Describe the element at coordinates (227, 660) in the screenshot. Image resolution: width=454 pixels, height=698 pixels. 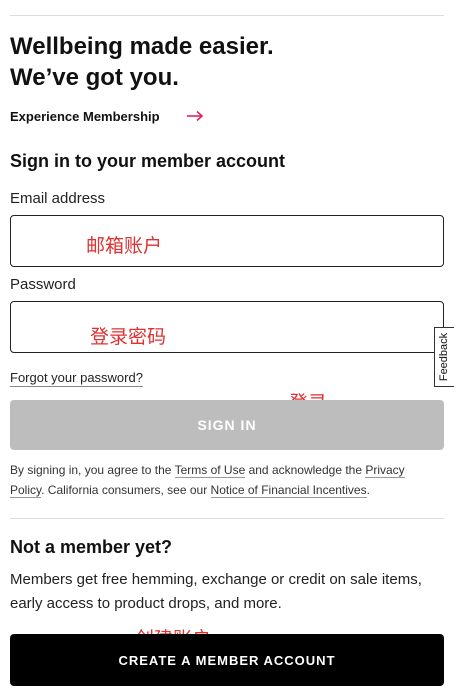
I see `create-member-account-button: CREATE A MEMBER ACCOUNT` at that location.